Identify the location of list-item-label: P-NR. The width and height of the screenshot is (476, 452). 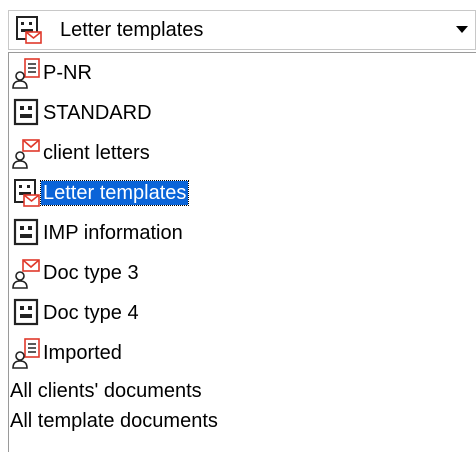
(67, 73).